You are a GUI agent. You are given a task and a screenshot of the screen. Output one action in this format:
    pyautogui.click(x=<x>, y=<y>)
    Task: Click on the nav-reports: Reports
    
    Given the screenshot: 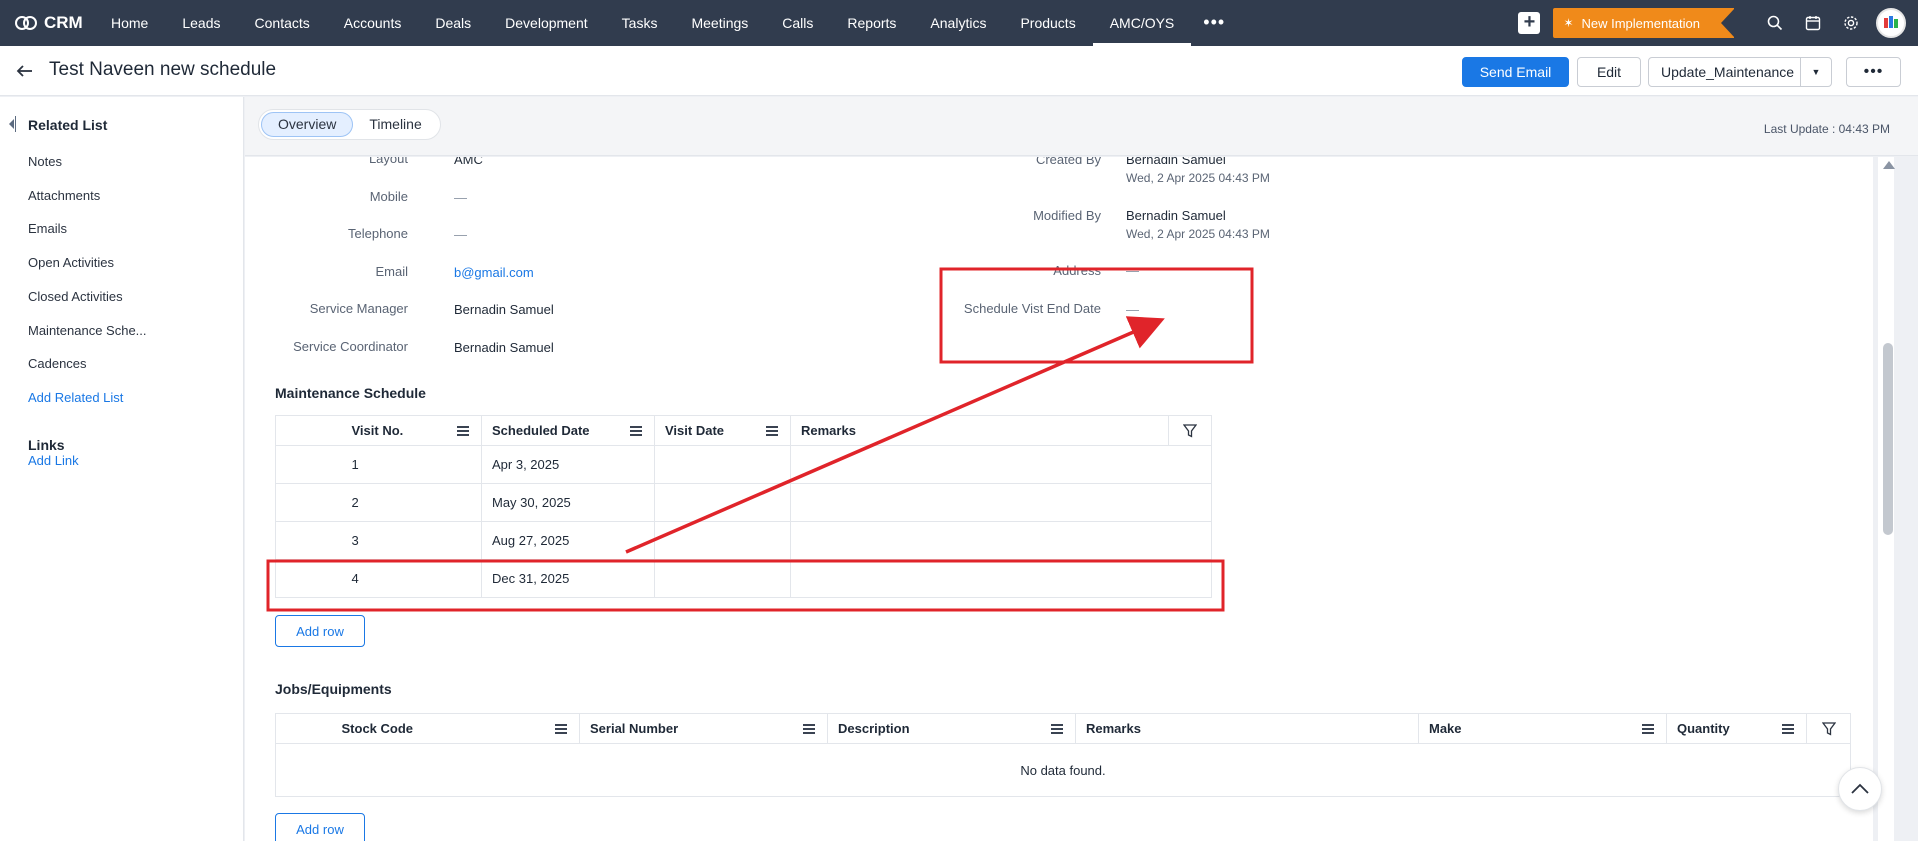 What is the action you would take?
    pyautogui.click(x=871, y=23)
    